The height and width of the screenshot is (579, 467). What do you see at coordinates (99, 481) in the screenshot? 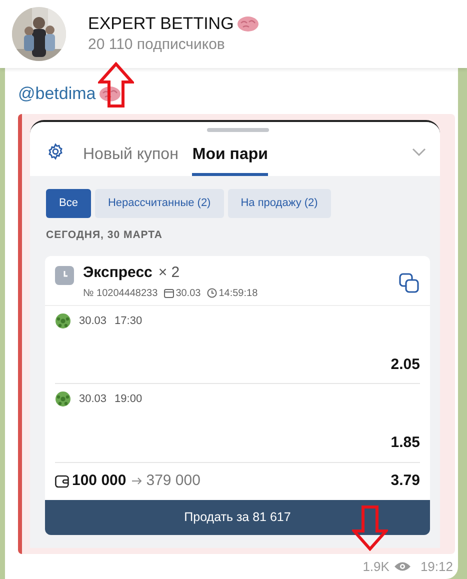
I see `stake-amount: 100 000` at bounding box center [99, 481].